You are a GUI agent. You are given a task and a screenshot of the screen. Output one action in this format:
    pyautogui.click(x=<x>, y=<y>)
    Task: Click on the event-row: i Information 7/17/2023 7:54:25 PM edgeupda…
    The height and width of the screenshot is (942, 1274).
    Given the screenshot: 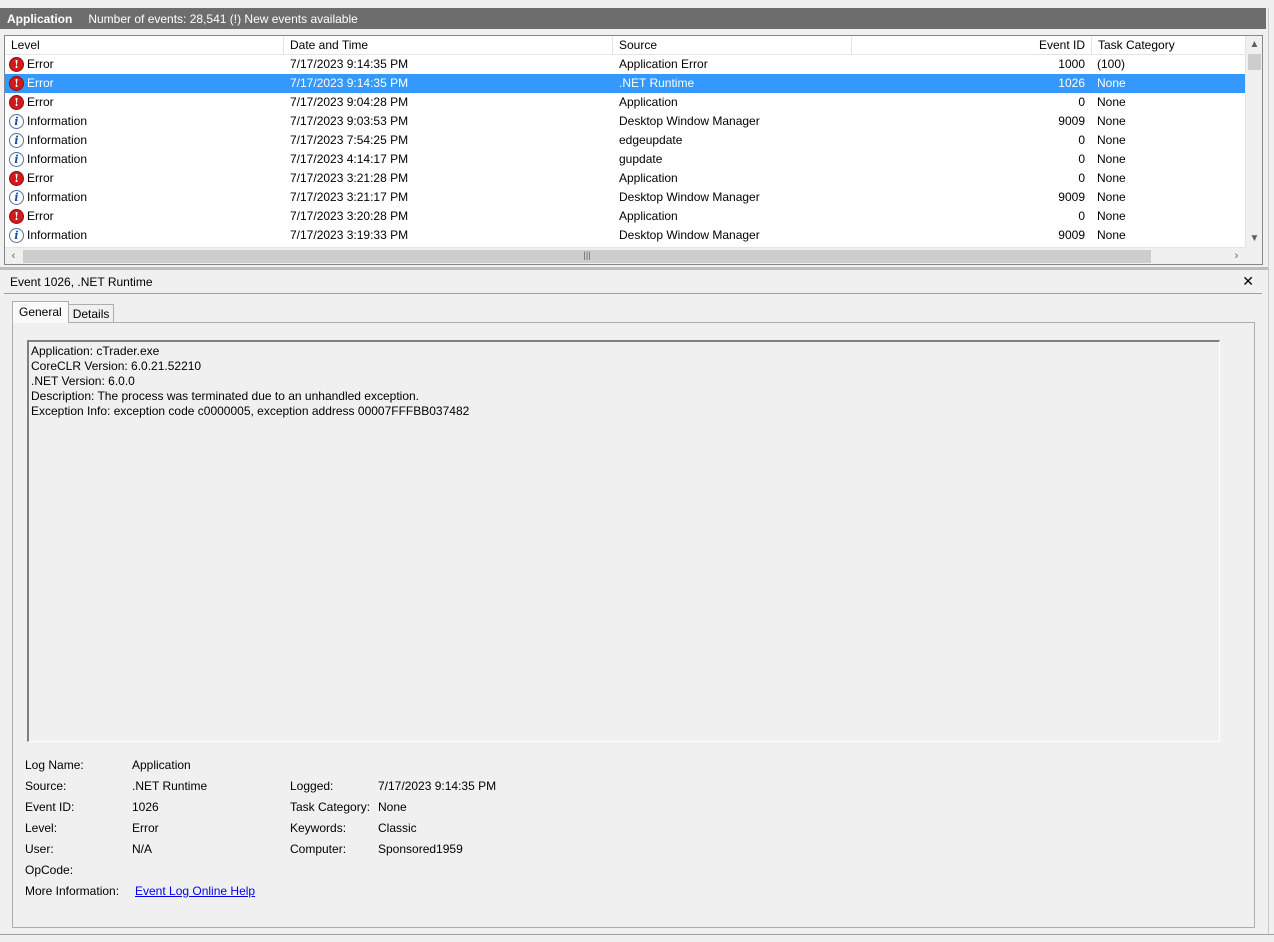 What is the action you would take?
    pyautogui.click(x=625, y=140)
    